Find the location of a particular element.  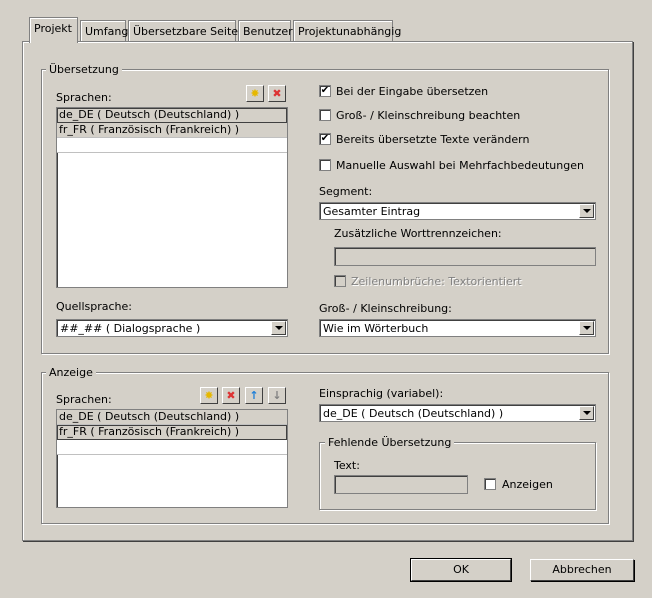

remove-display-language-button: ✖ is located at coordinates (231, 395).